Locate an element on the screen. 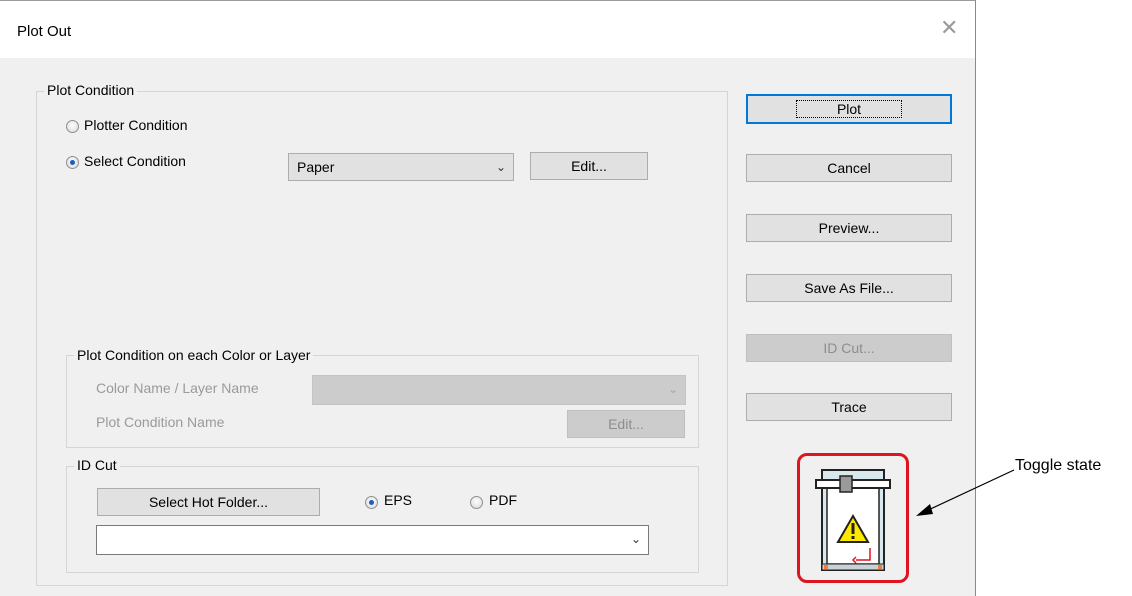 The image size is (1132, 596). id-cut-group-label: ID Cut is located at coordinates (97, 465).